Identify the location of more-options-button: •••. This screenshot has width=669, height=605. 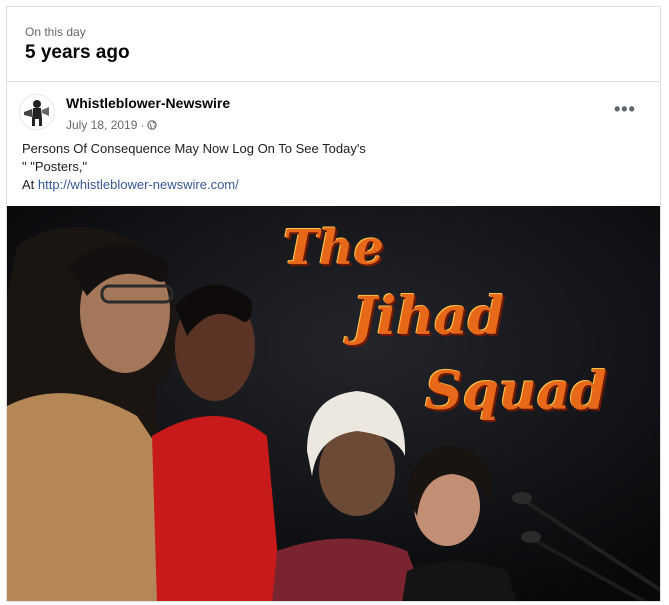
(626, 110).